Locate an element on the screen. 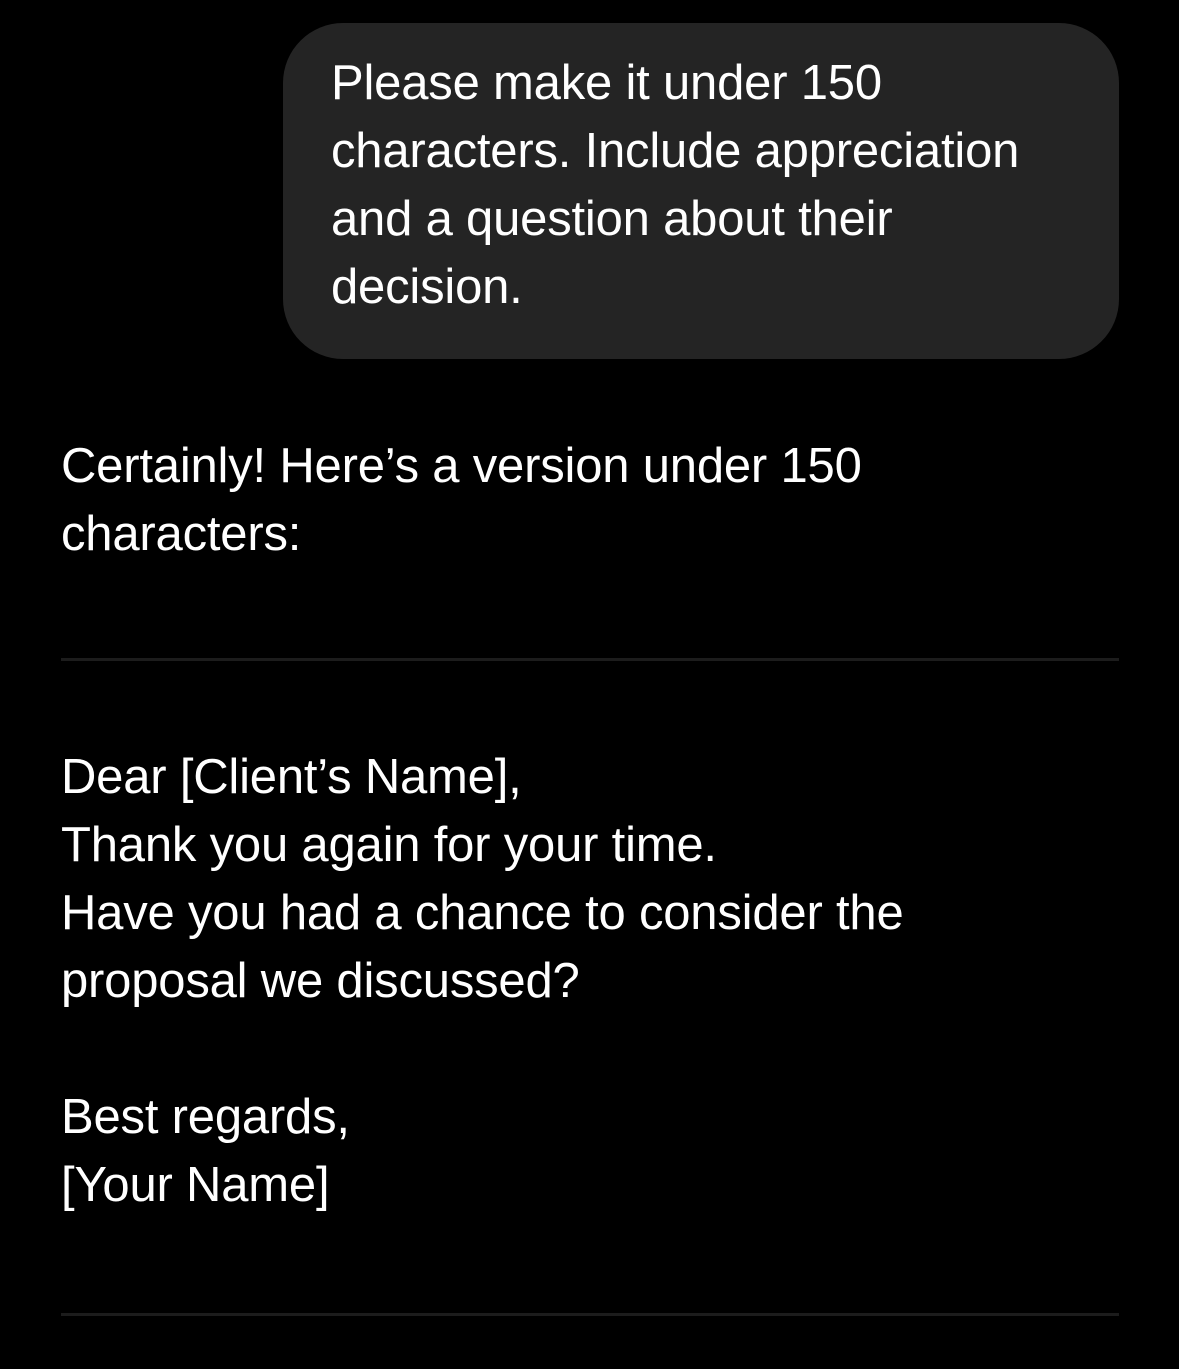  letter-closing: Best regards, is located at coordinates (205, 1117).